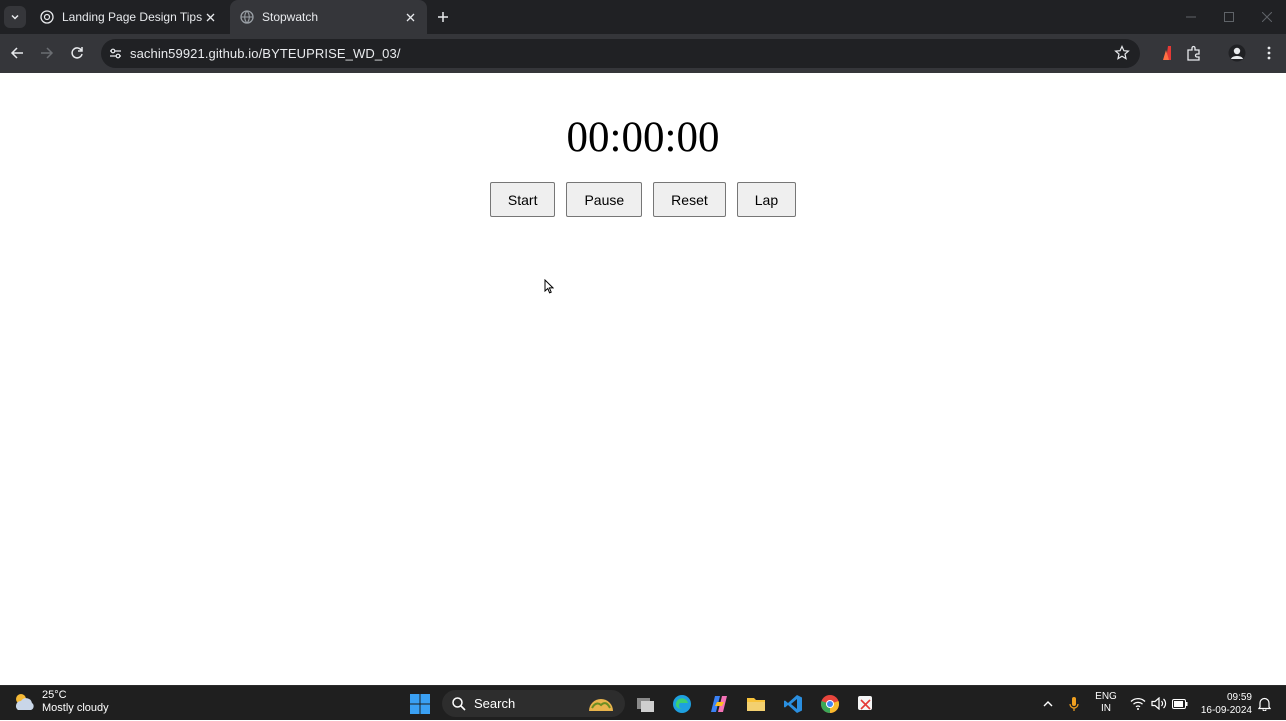 The image size is (1286, 721). What do you see at coordinates (643, 137) in the screenshot?
I see `stopwatch-display: 00:00:00` at bounding box center [643, 137].